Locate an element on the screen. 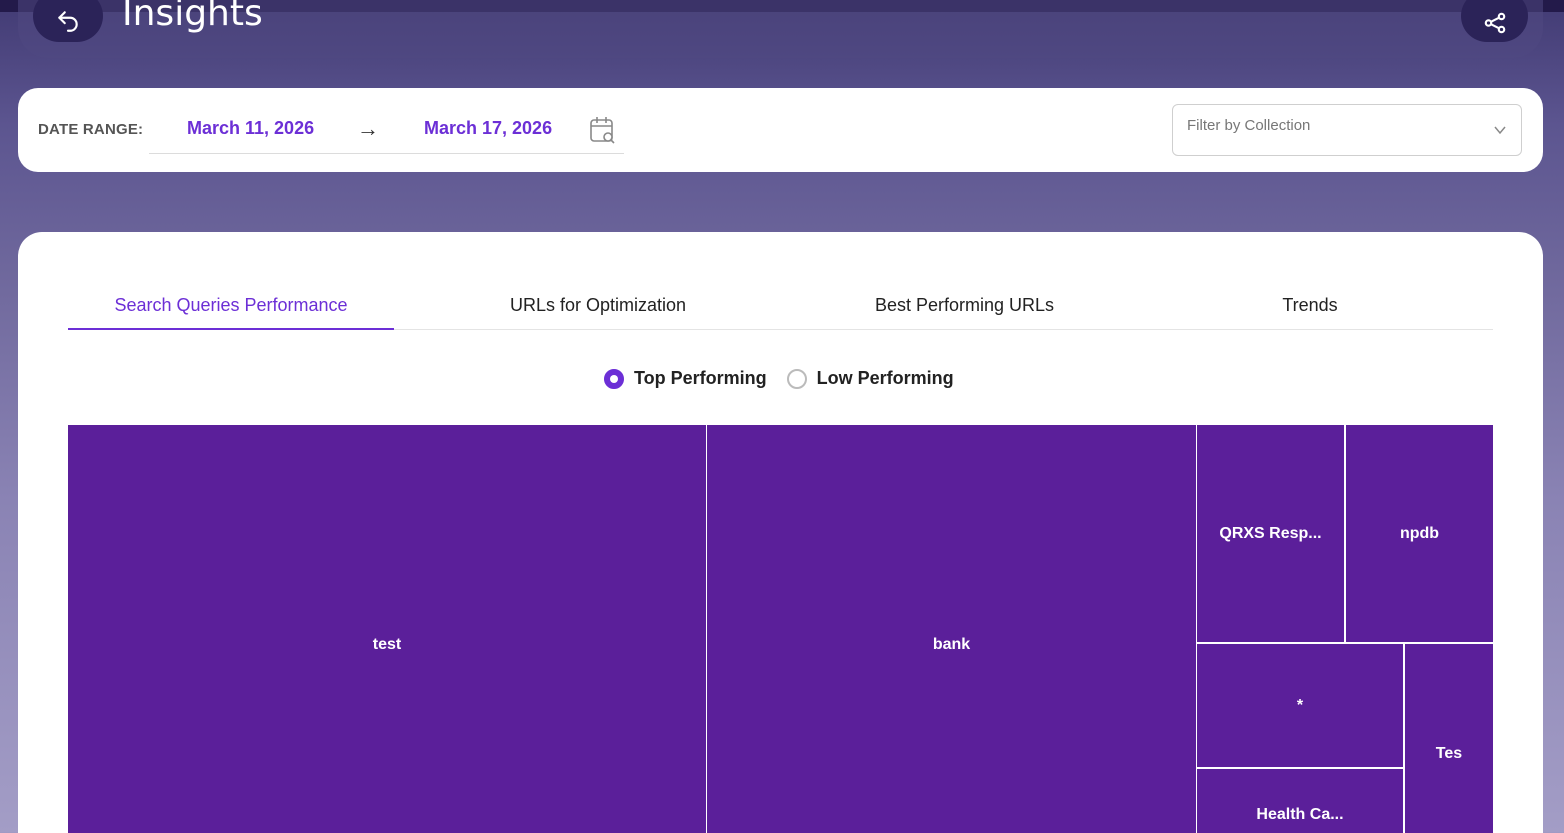 This screenshot has height=833, width=1564. tab-urls-for-optimization: URLs for Optimization is located at coordinates (598, 305).